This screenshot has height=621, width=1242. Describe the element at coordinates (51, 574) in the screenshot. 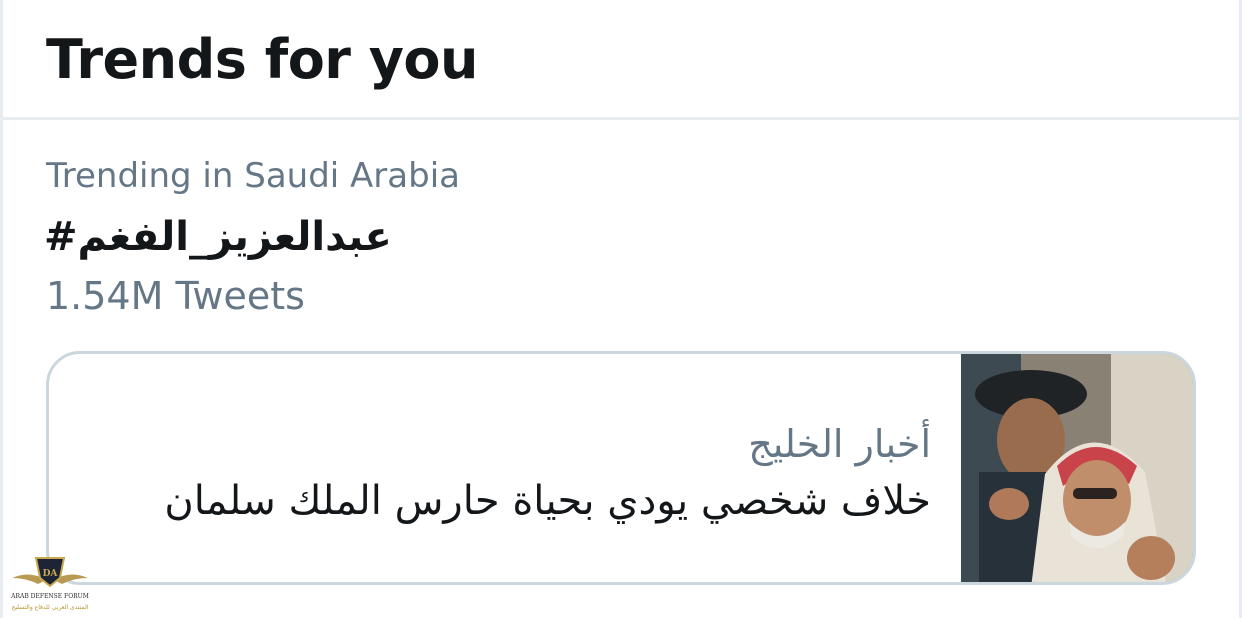

I see `svg-text: DA` at that location.